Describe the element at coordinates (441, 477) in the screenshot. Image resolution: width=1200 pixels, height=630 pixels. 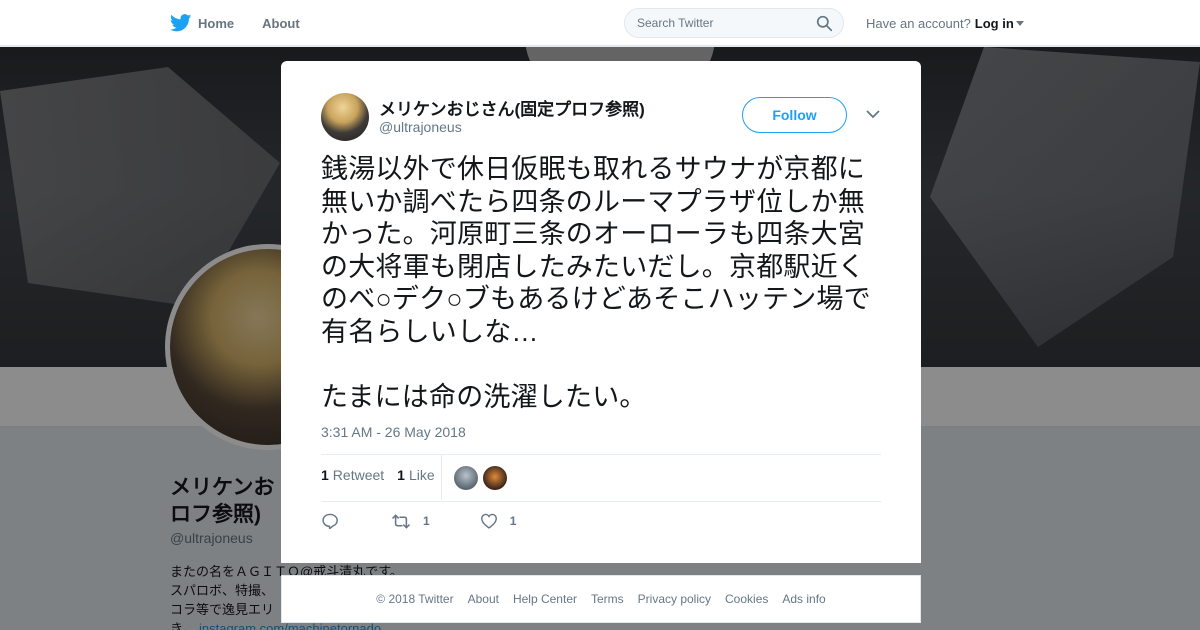
I see `stats-separator` at that location.